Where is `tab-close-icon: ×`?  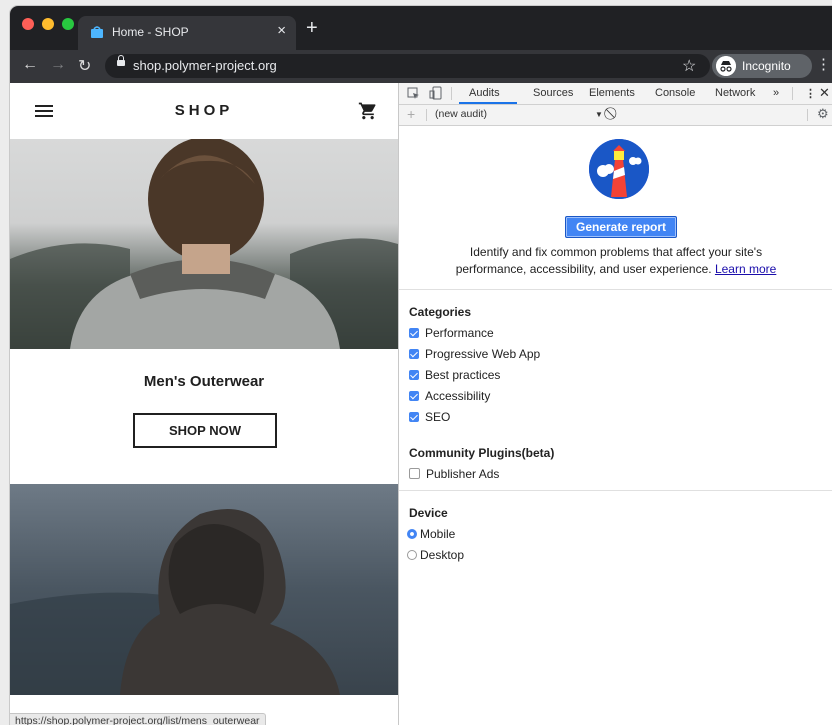
tab-close-icon: × is located at coordinates (281, 30).